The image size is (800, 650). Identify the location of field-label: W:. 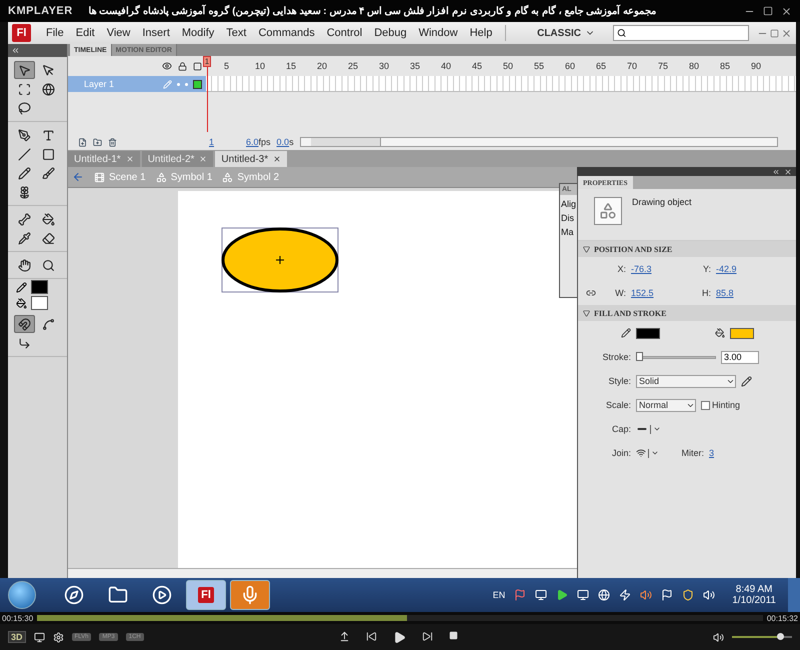
(620, 293).